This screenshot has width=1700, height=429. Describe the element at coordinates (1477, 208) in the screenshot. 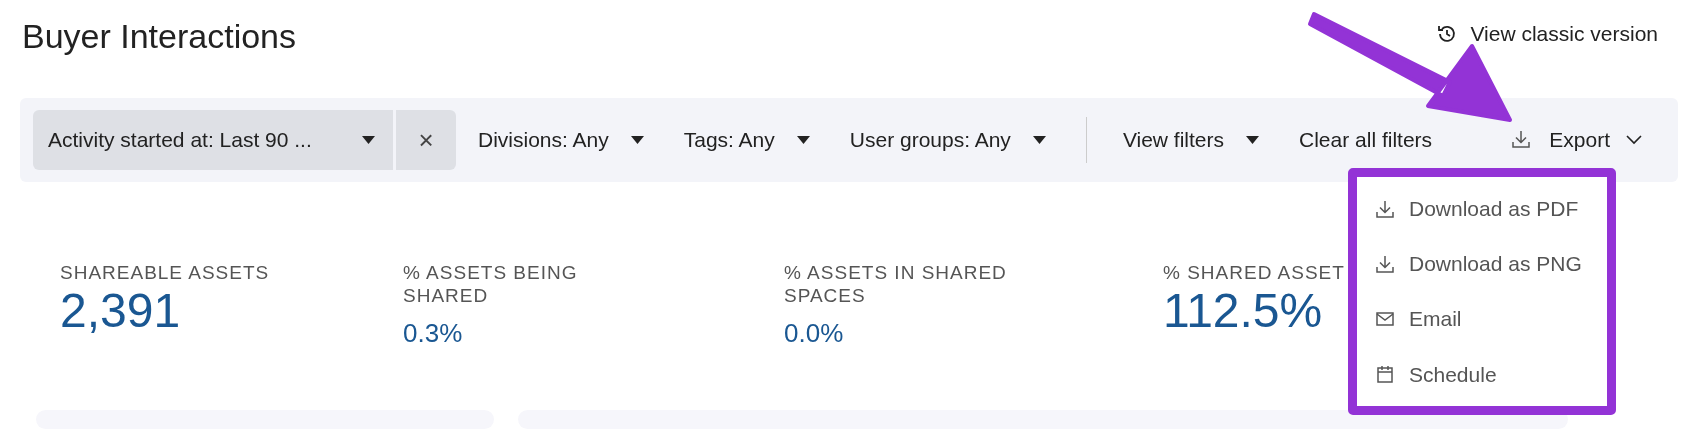

I see `menu-item: Download as PDF` at that location.